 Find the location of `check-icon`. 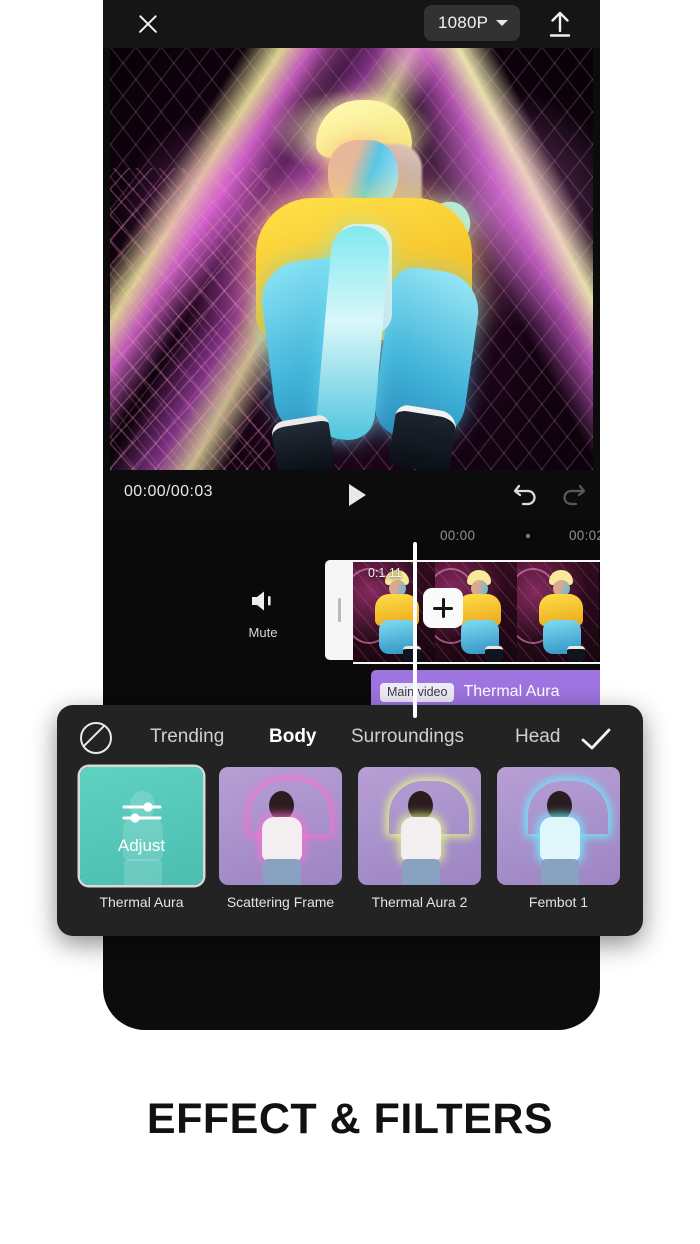

check-icon is located at coordinates (596, 740).